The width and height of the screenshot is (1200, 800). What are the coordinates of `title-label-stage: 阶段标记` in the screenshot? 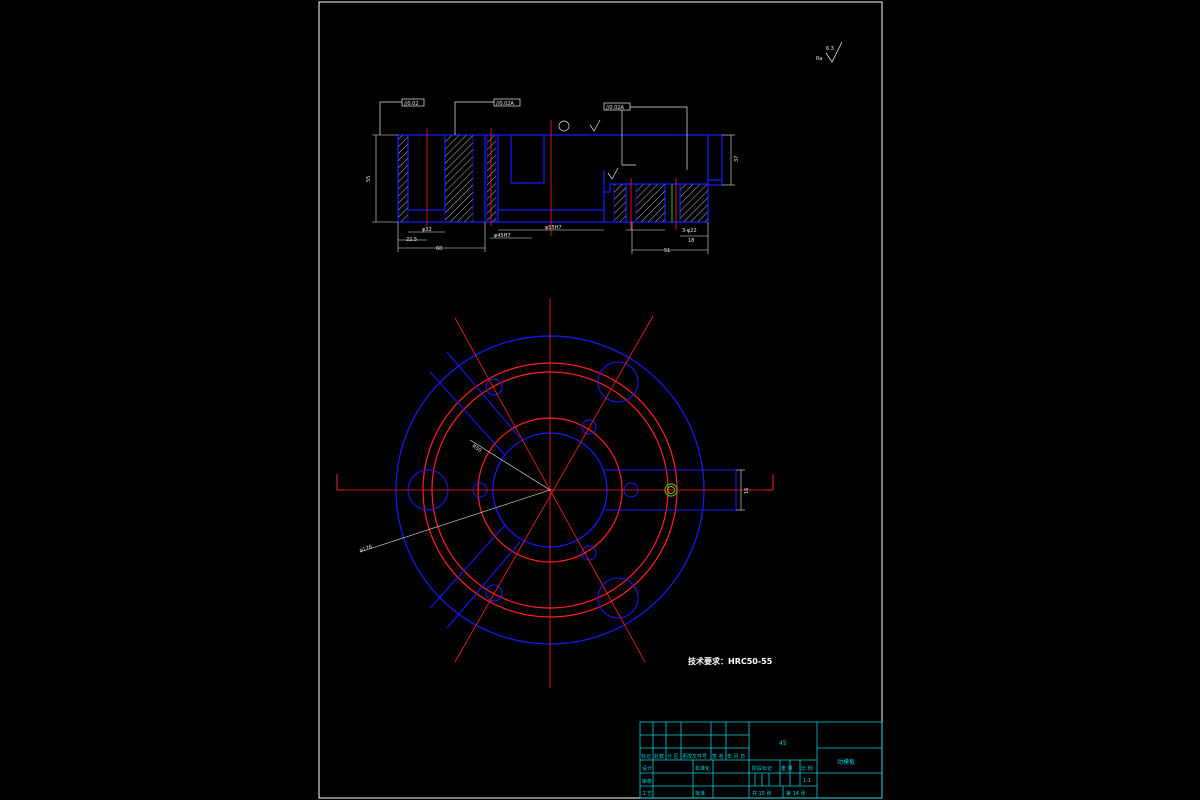 It's located at (762, 768).